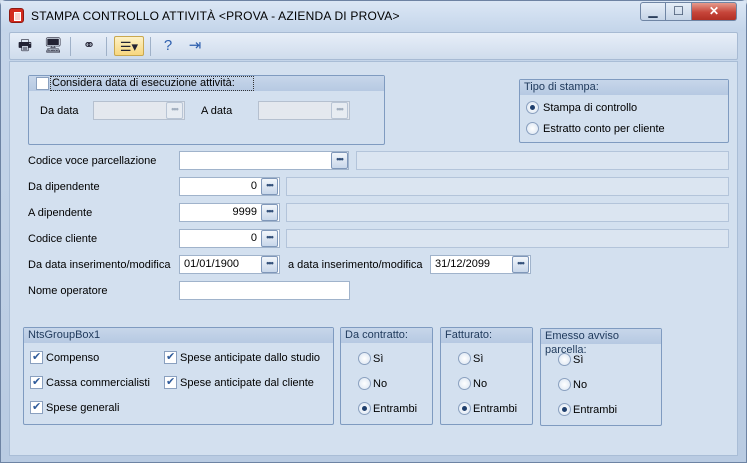 This screenshot has width=747, height=463. Describe the element at coordinates (36, 407) in the screenshot. I see `checkbox-spese-generali` at that location.